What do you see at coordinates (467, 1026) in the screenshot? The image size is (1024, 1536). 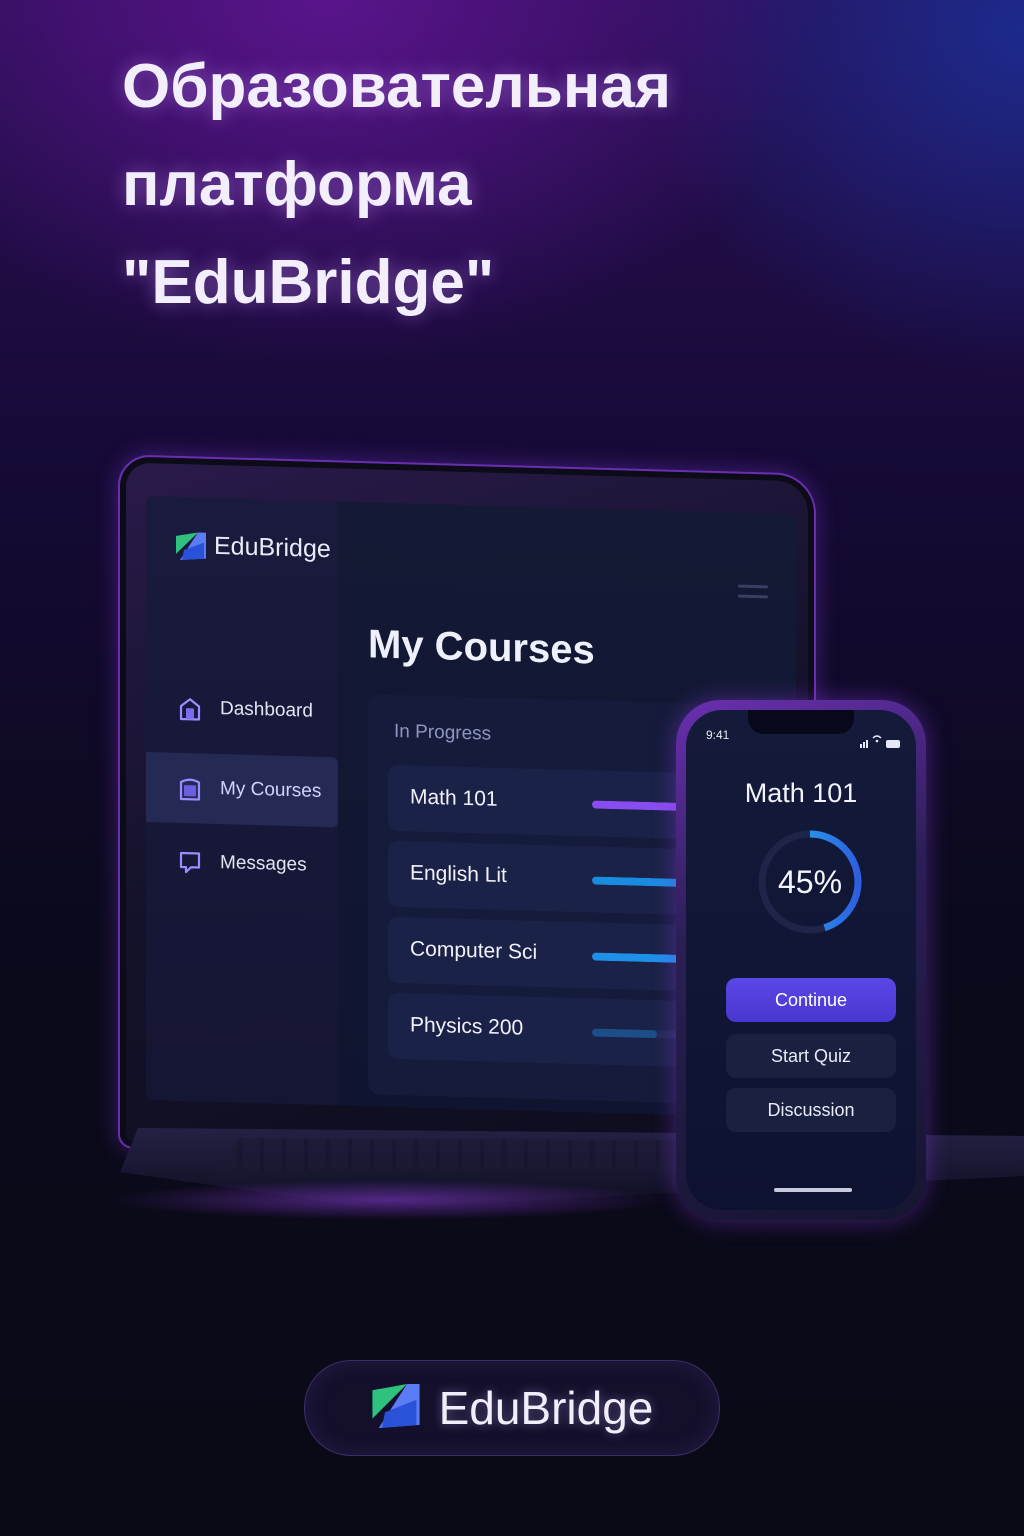 I see `course-name: Physics 200` at bounding box center [467, 1026].